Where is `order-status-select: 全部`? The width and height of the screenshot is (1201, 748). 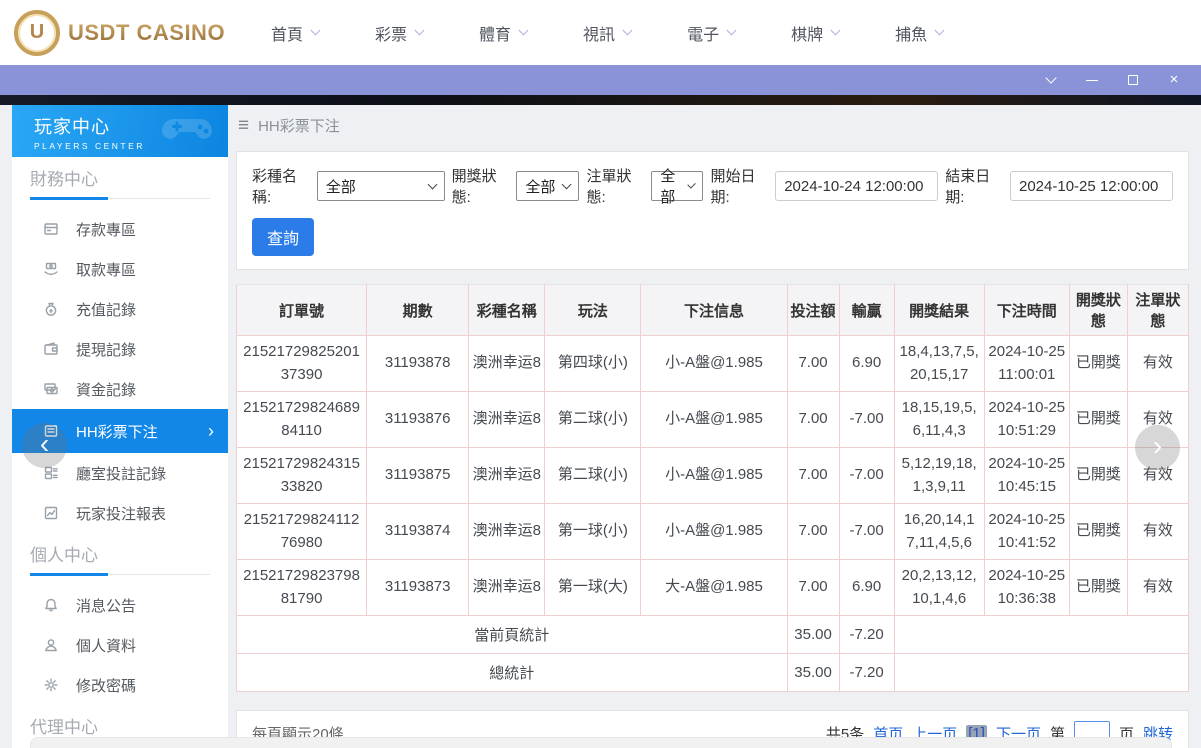
order-status-select: 全部 is located at coordinates (677, 187).